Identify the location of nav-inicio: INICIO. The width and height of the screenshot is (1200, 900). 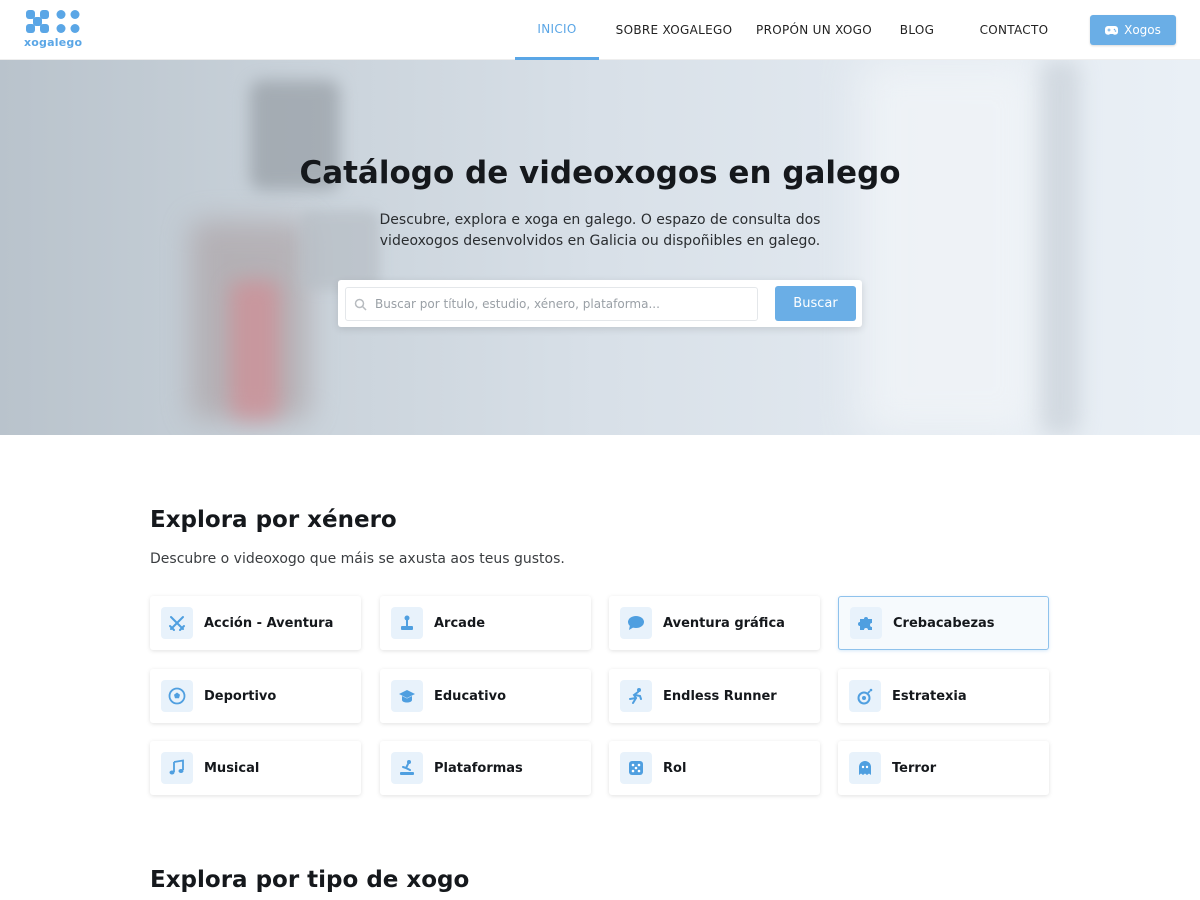
(557, 30).